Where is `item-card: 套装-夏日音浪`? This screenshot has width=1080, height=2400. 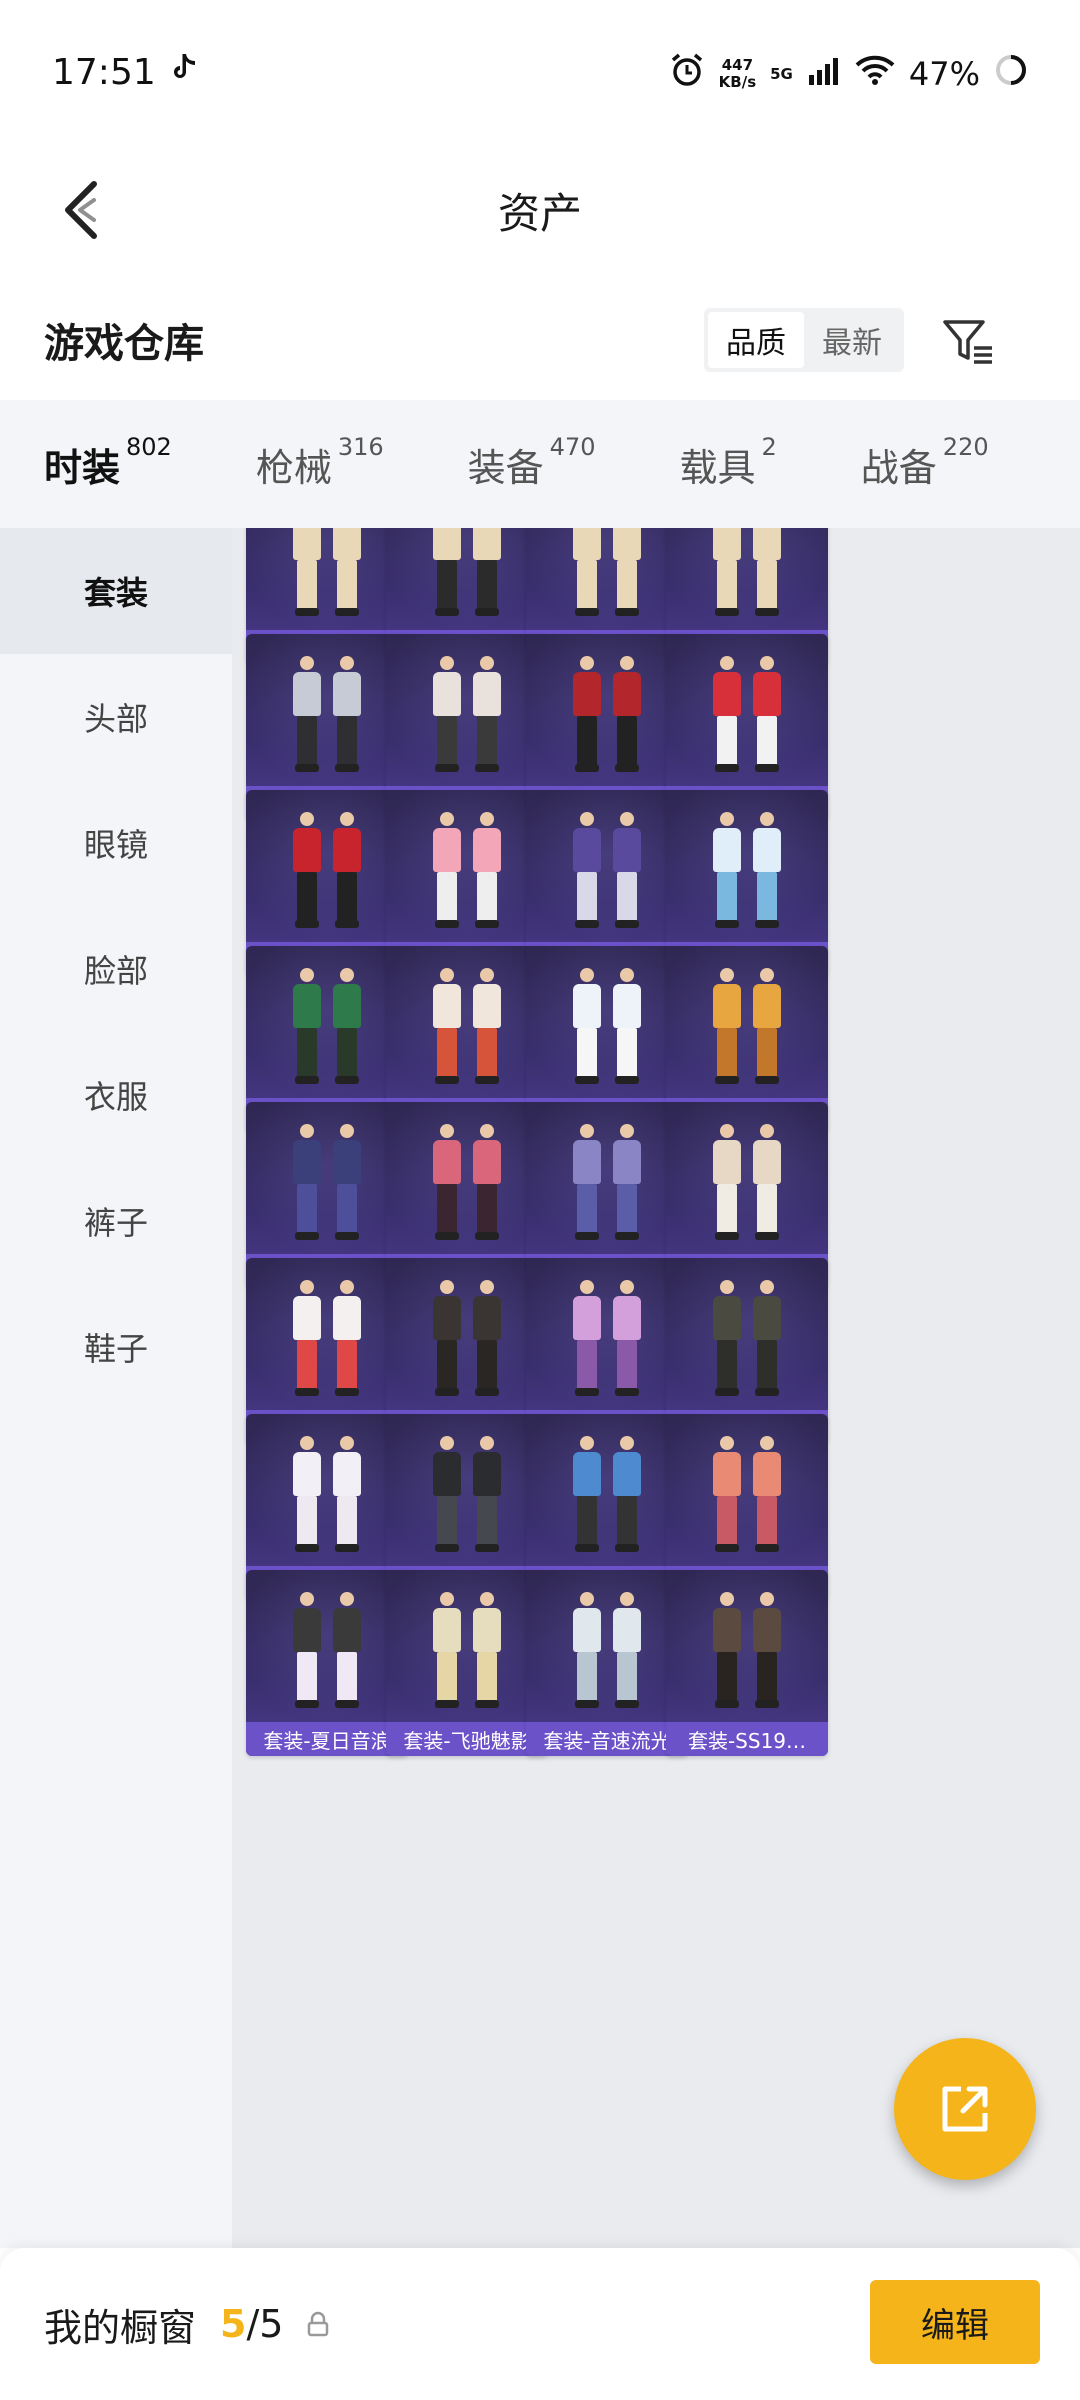
item-card: 套装-夏日音浪 is located at coordinates (327, 1663).